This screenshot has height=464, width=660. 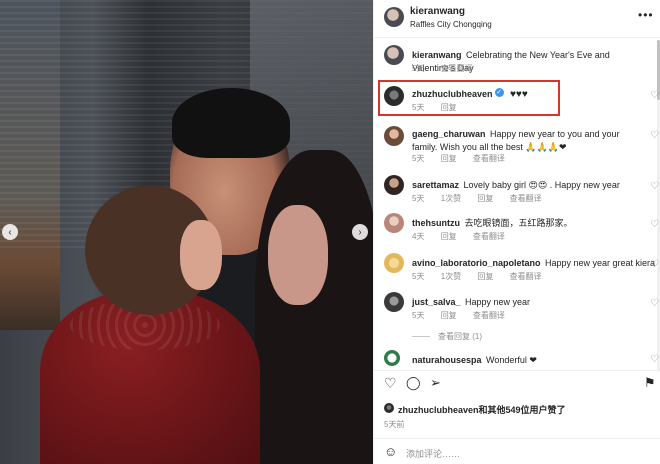 I want to click on author-avatar, so click(x=394, y=17).